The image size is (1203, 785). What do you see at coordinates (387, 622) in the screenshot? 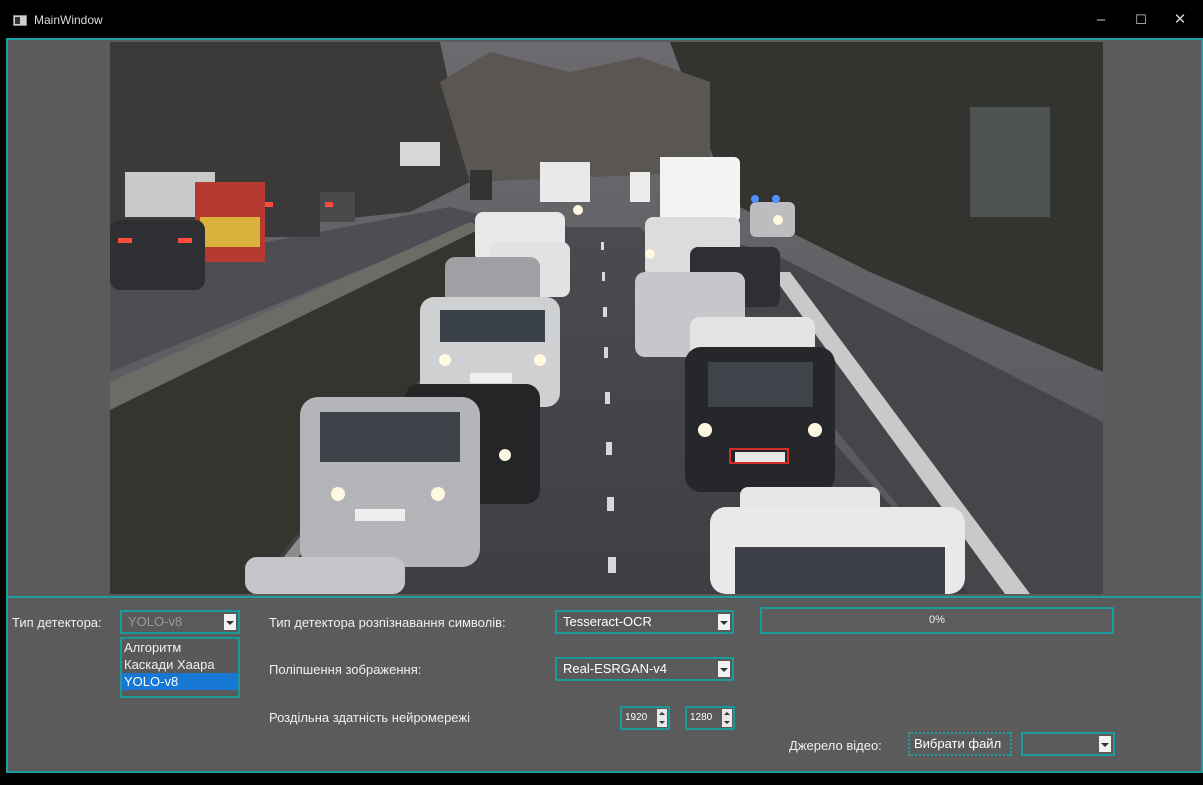
I see `ocr-type-label: Тип детектора розпізнавання символів:` at bounding box center [387, 622].